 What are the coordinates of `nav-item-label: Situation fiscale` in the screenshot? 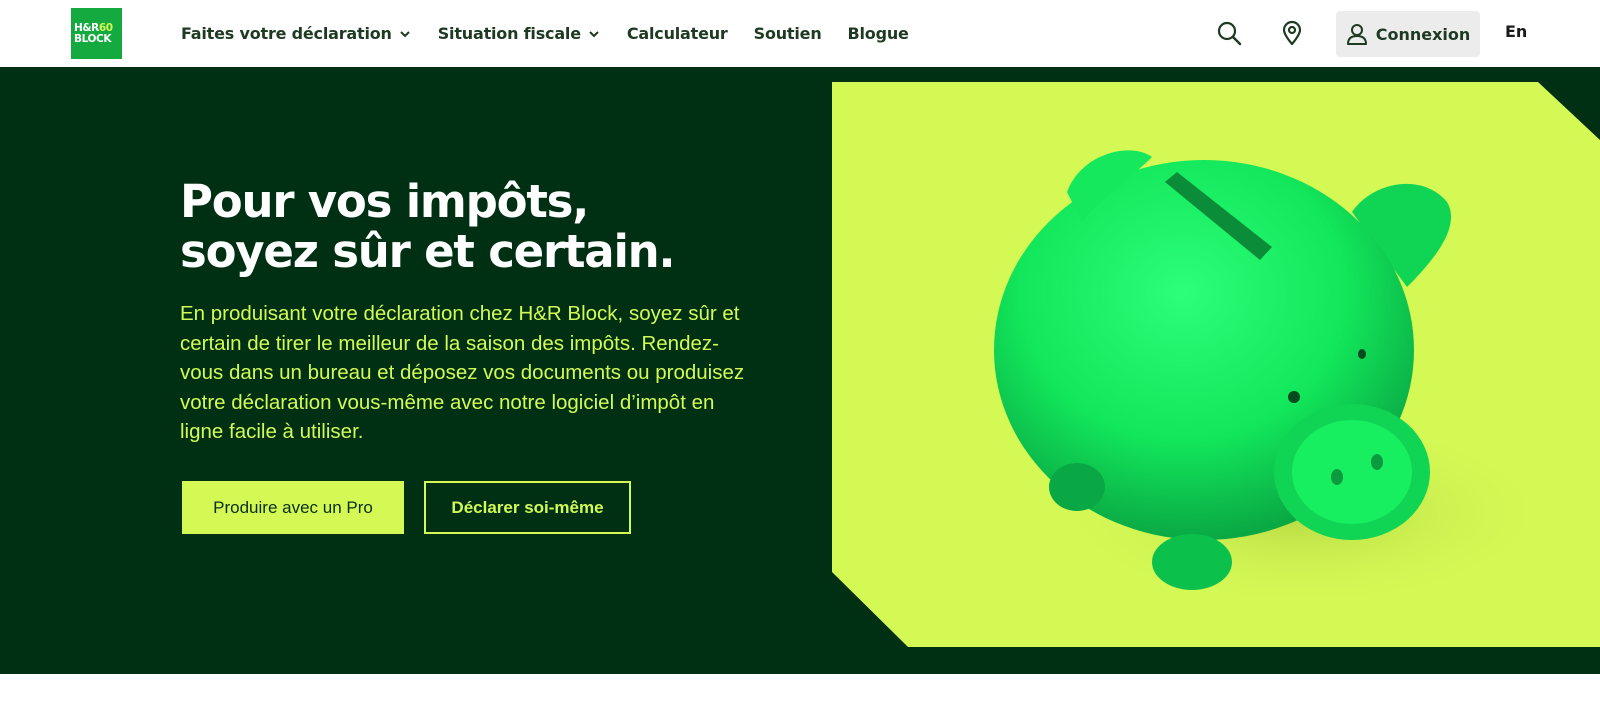 It's located at (509, 33).